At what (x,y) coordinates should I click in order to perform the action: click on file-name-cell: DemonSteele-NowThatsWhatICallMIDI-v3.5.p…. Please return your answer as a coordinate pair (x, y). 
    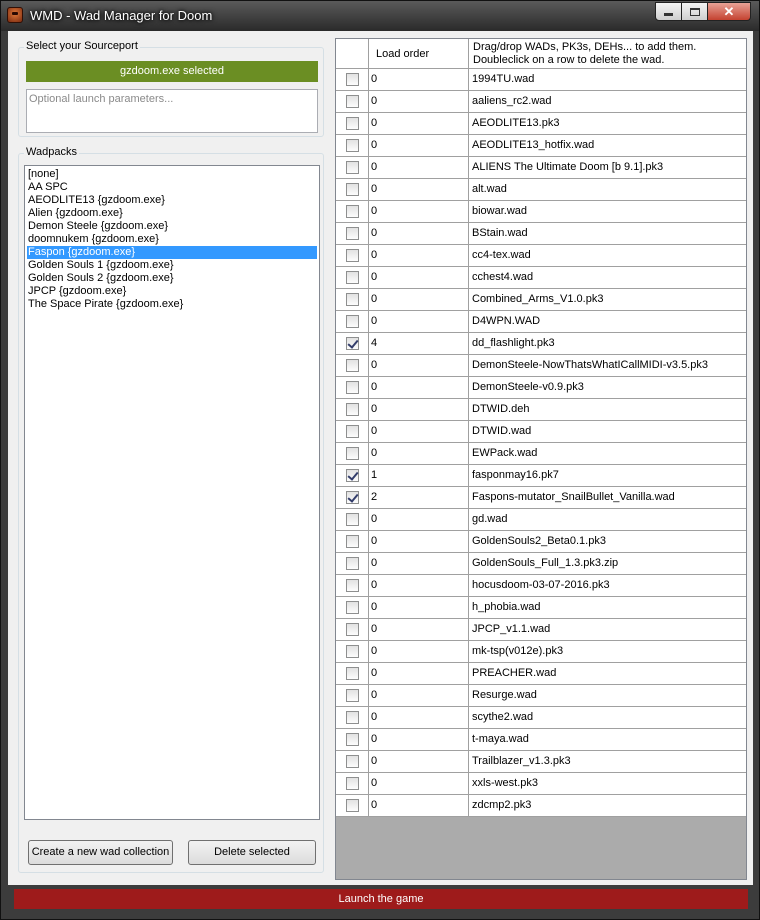
    Looking at the image, I should click on (607, 365).